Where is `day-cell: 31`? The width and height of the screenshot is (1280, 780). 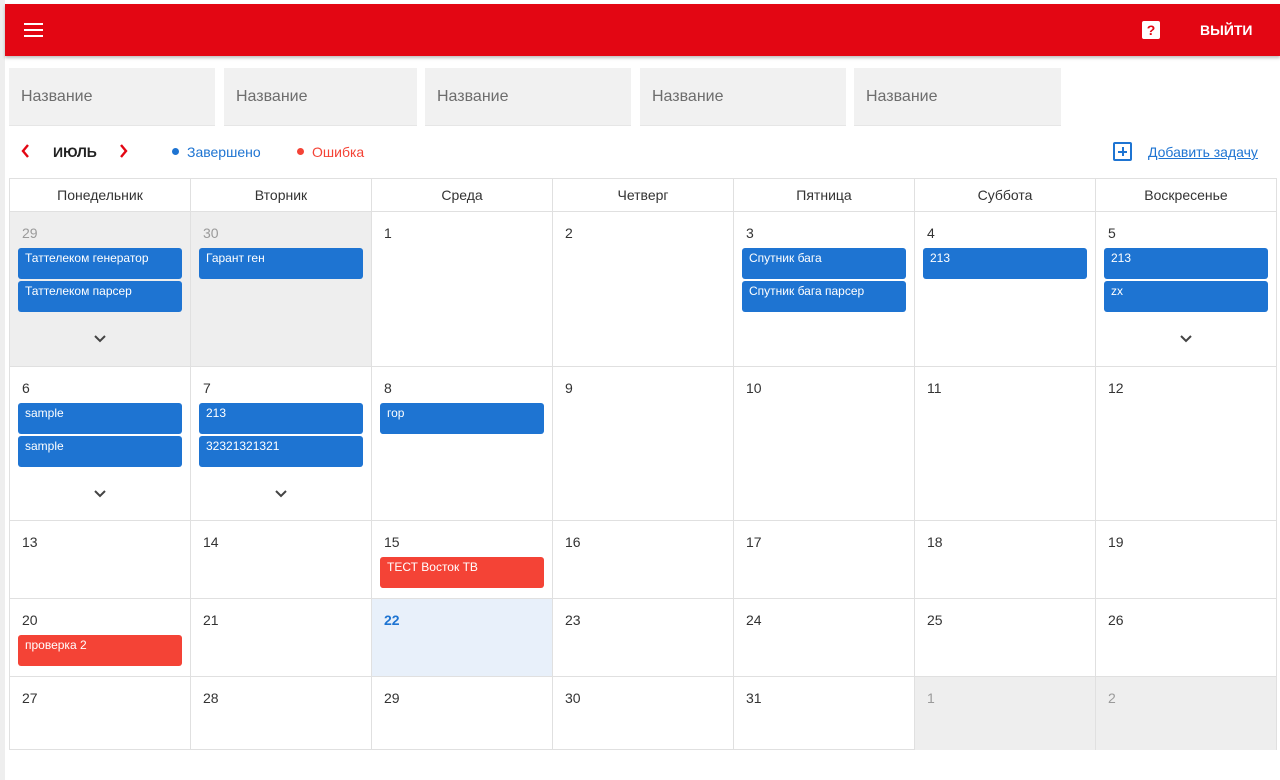 day-cell: 31 is located at coordinates (824, 713).